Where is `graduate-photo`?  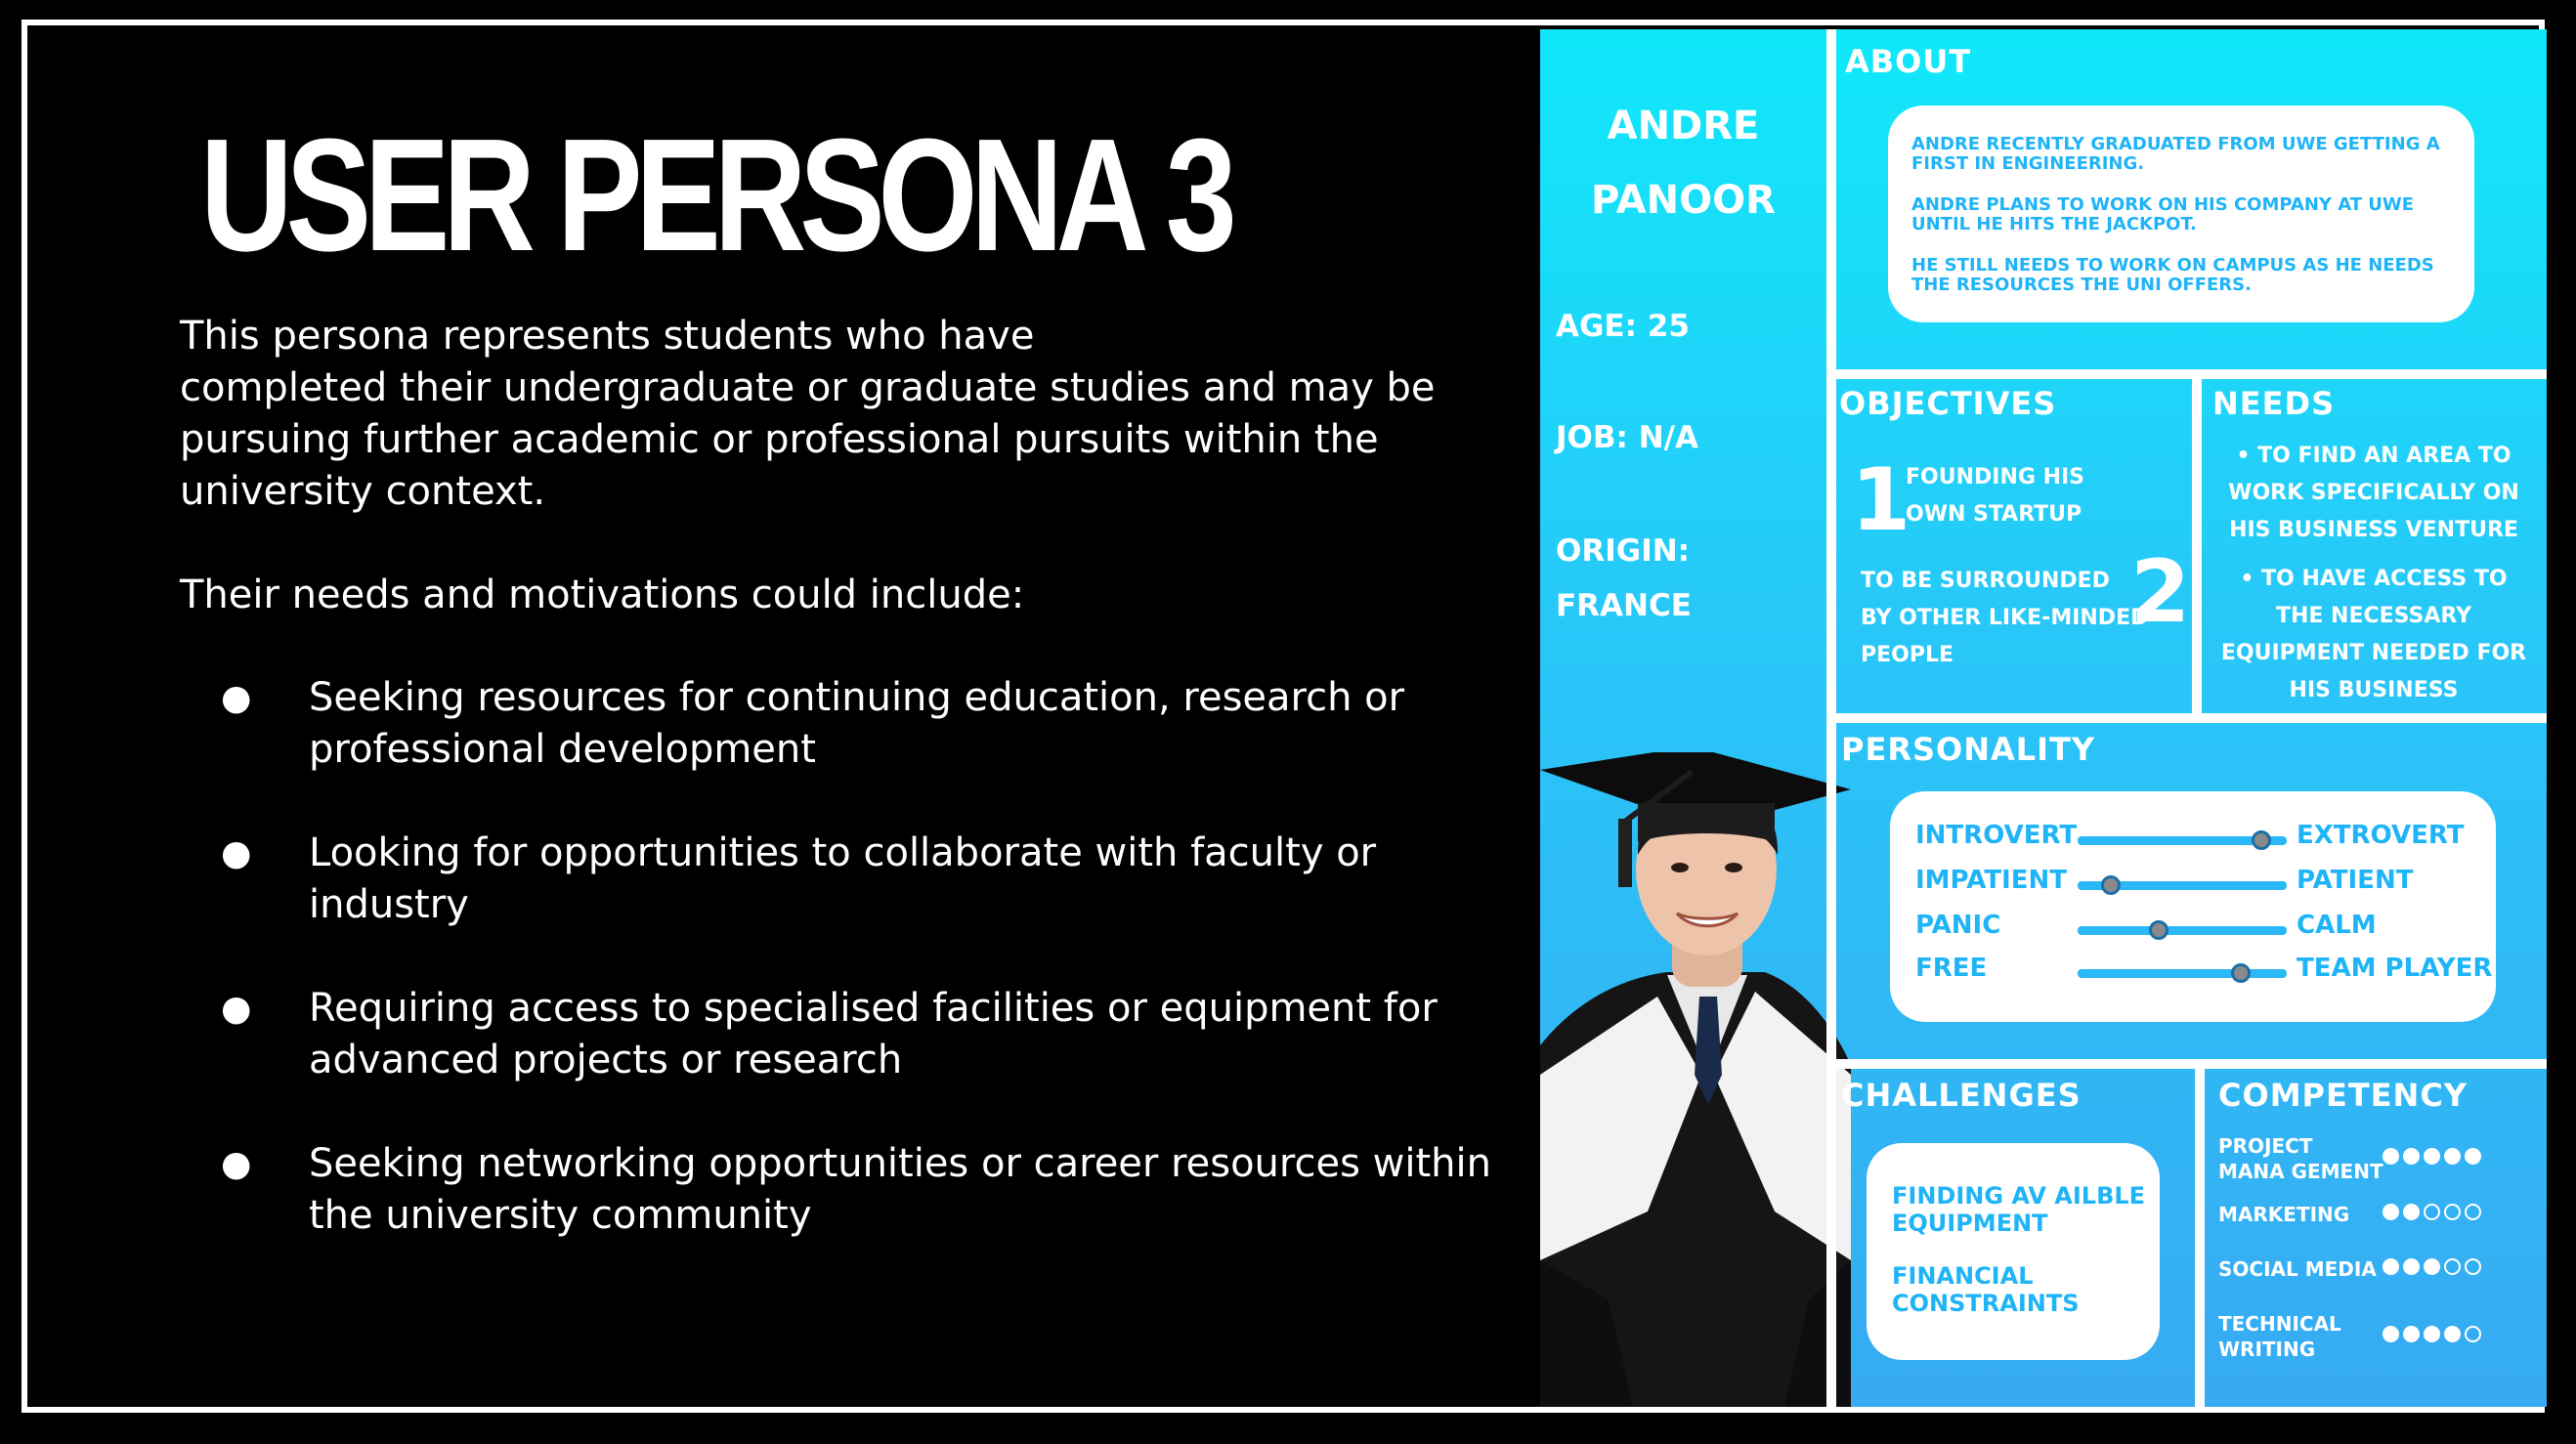 graduate-photo is located at coordinates (1696, 1080).